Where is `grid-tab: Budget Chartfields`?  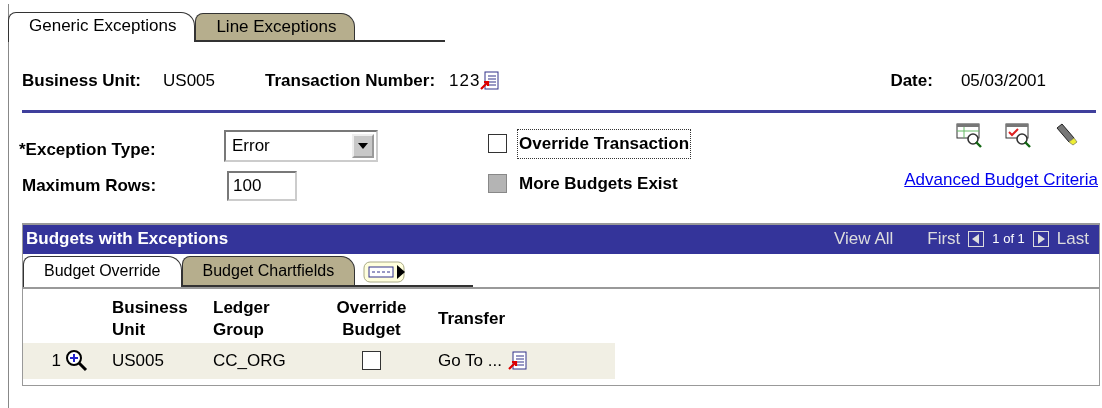
grid-tab: Budget Chartfields is located at coordinates (268, 270).